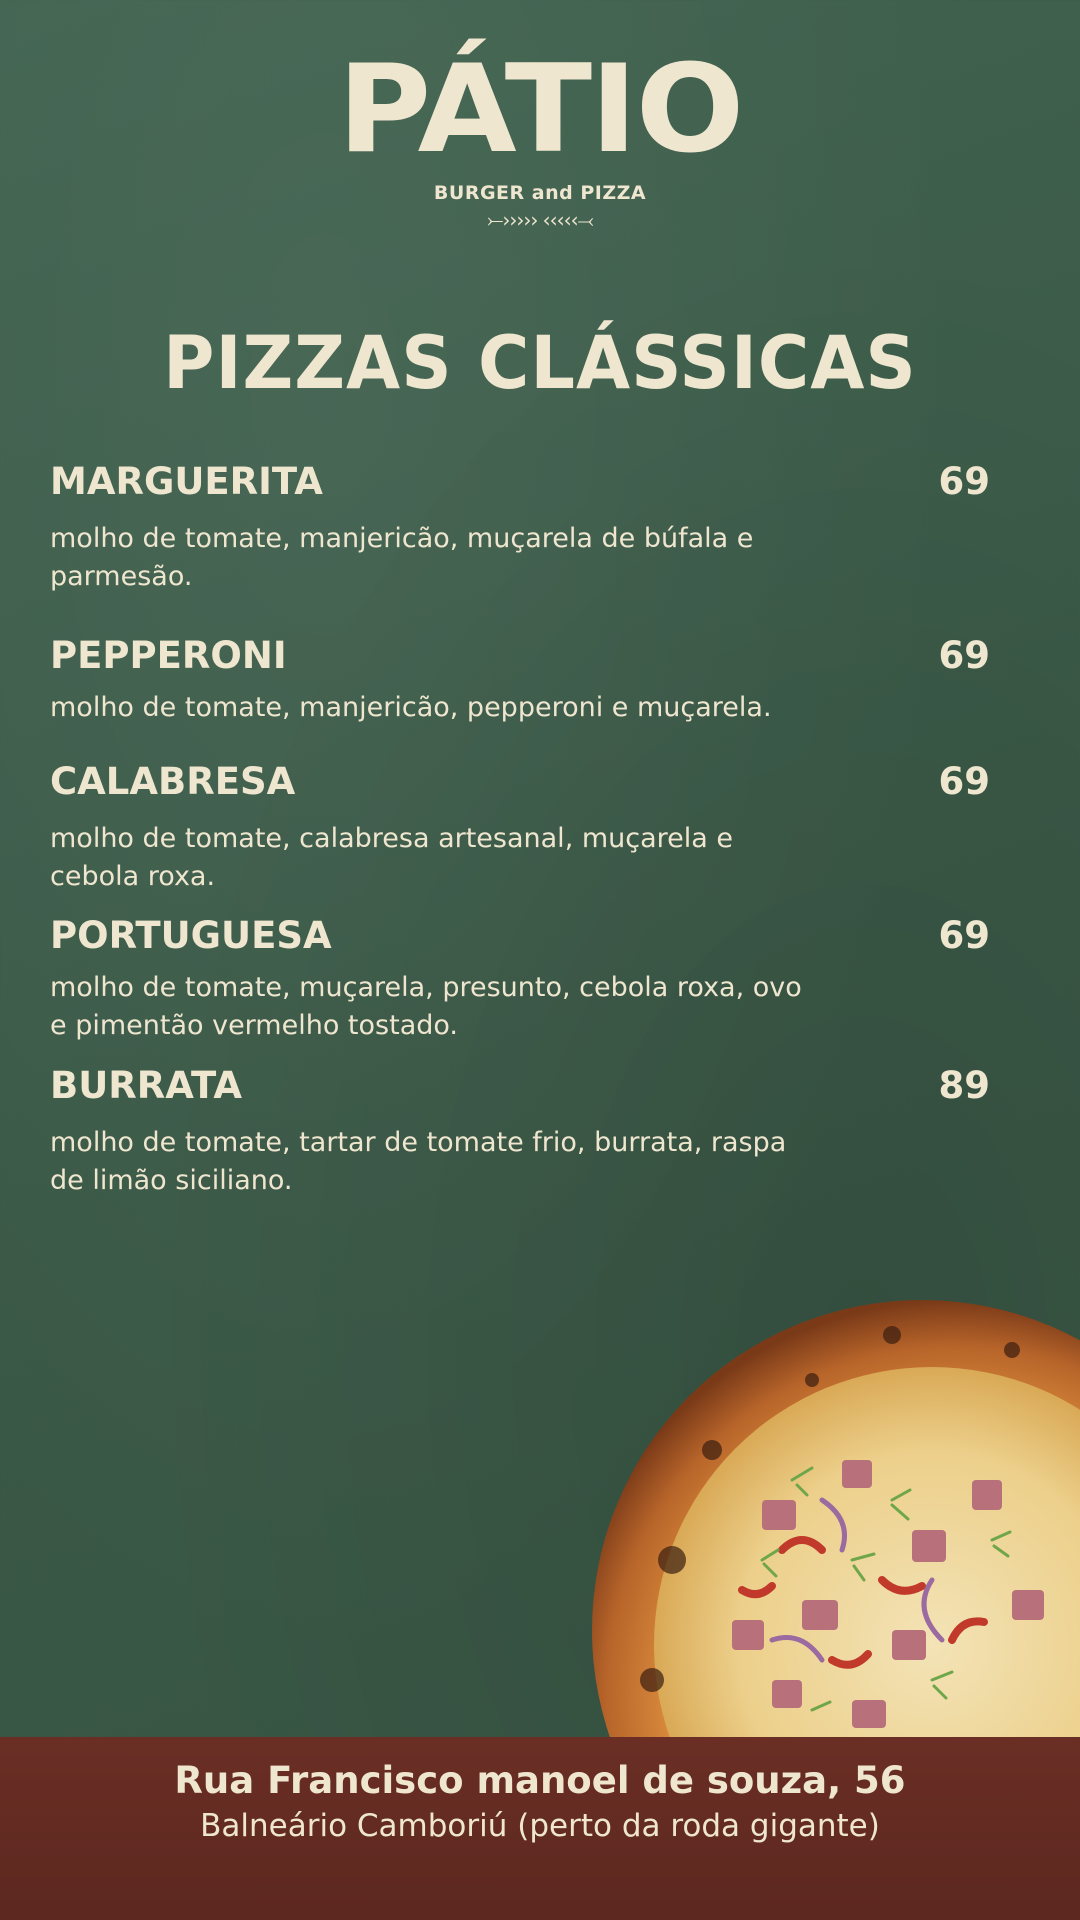 Image resolution: width=1080 pixels, height=1920 pixels. What do you see at coordinates (540, 193) in the screenshot?
I see `brand-tagline: BURGER and PIZZA` at bounding box center [540, 193].